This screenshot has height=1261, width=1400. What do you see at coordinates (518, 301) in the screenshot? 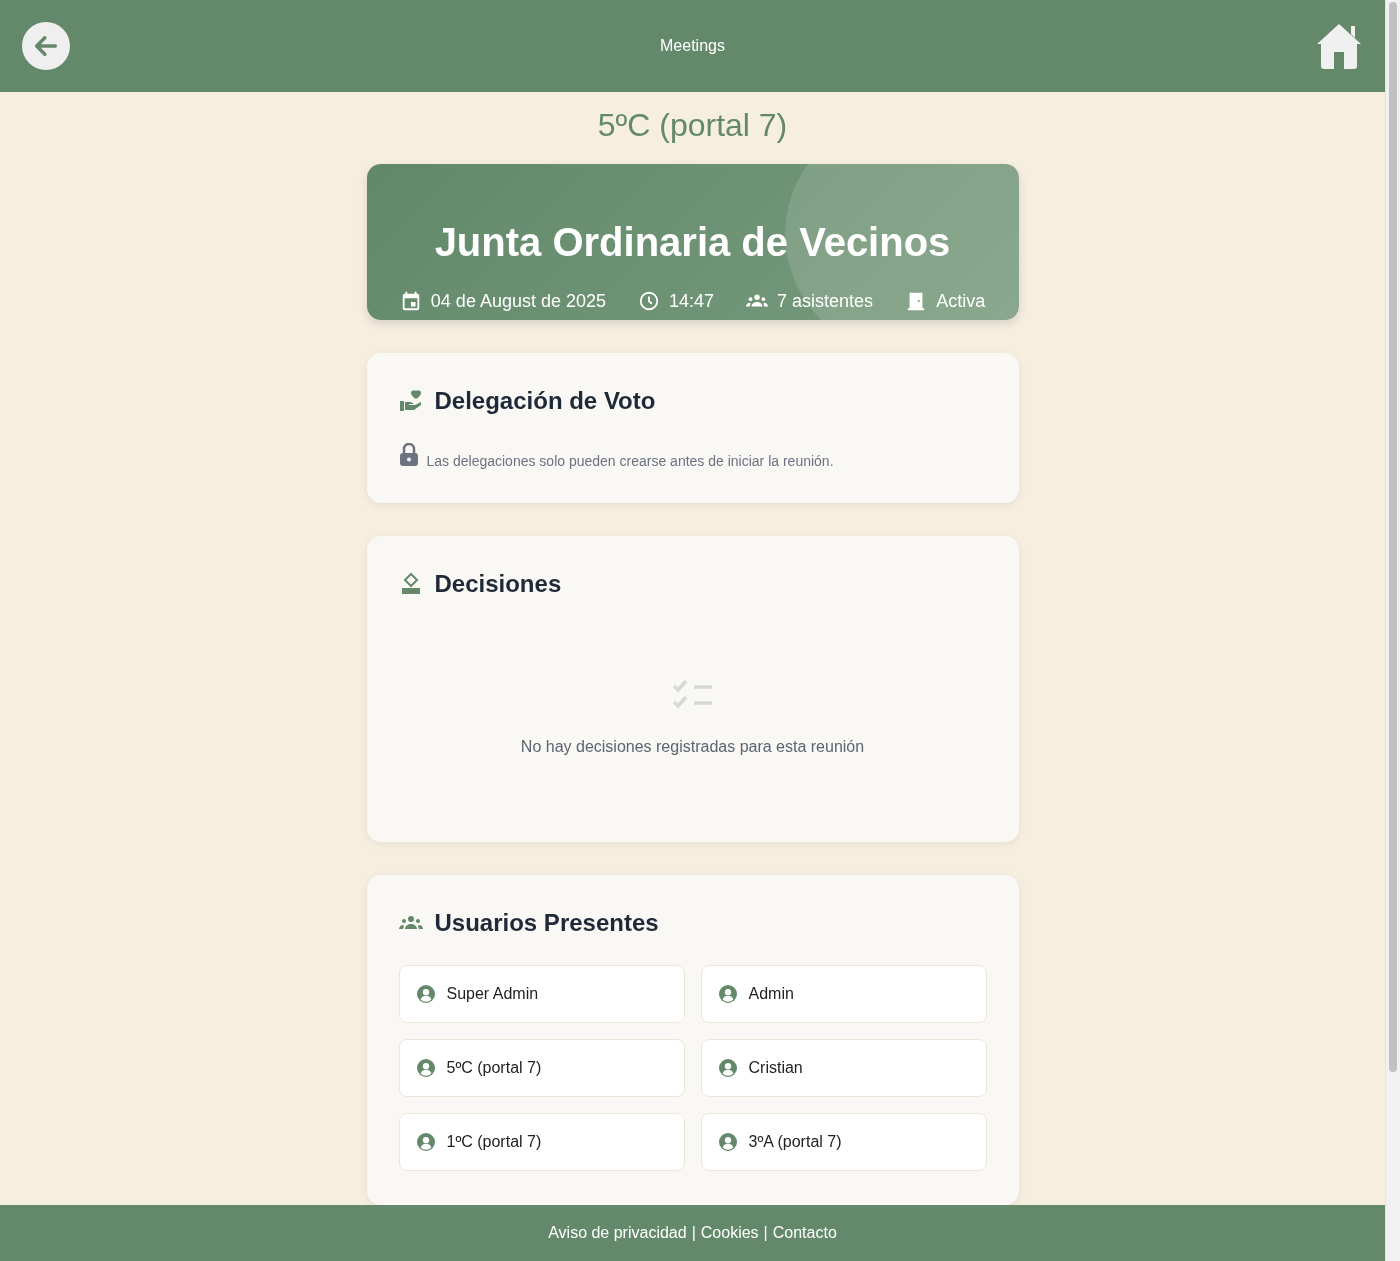
I see `meeting-meta: 04 de August de 2025` at bounding box center [518, 301].